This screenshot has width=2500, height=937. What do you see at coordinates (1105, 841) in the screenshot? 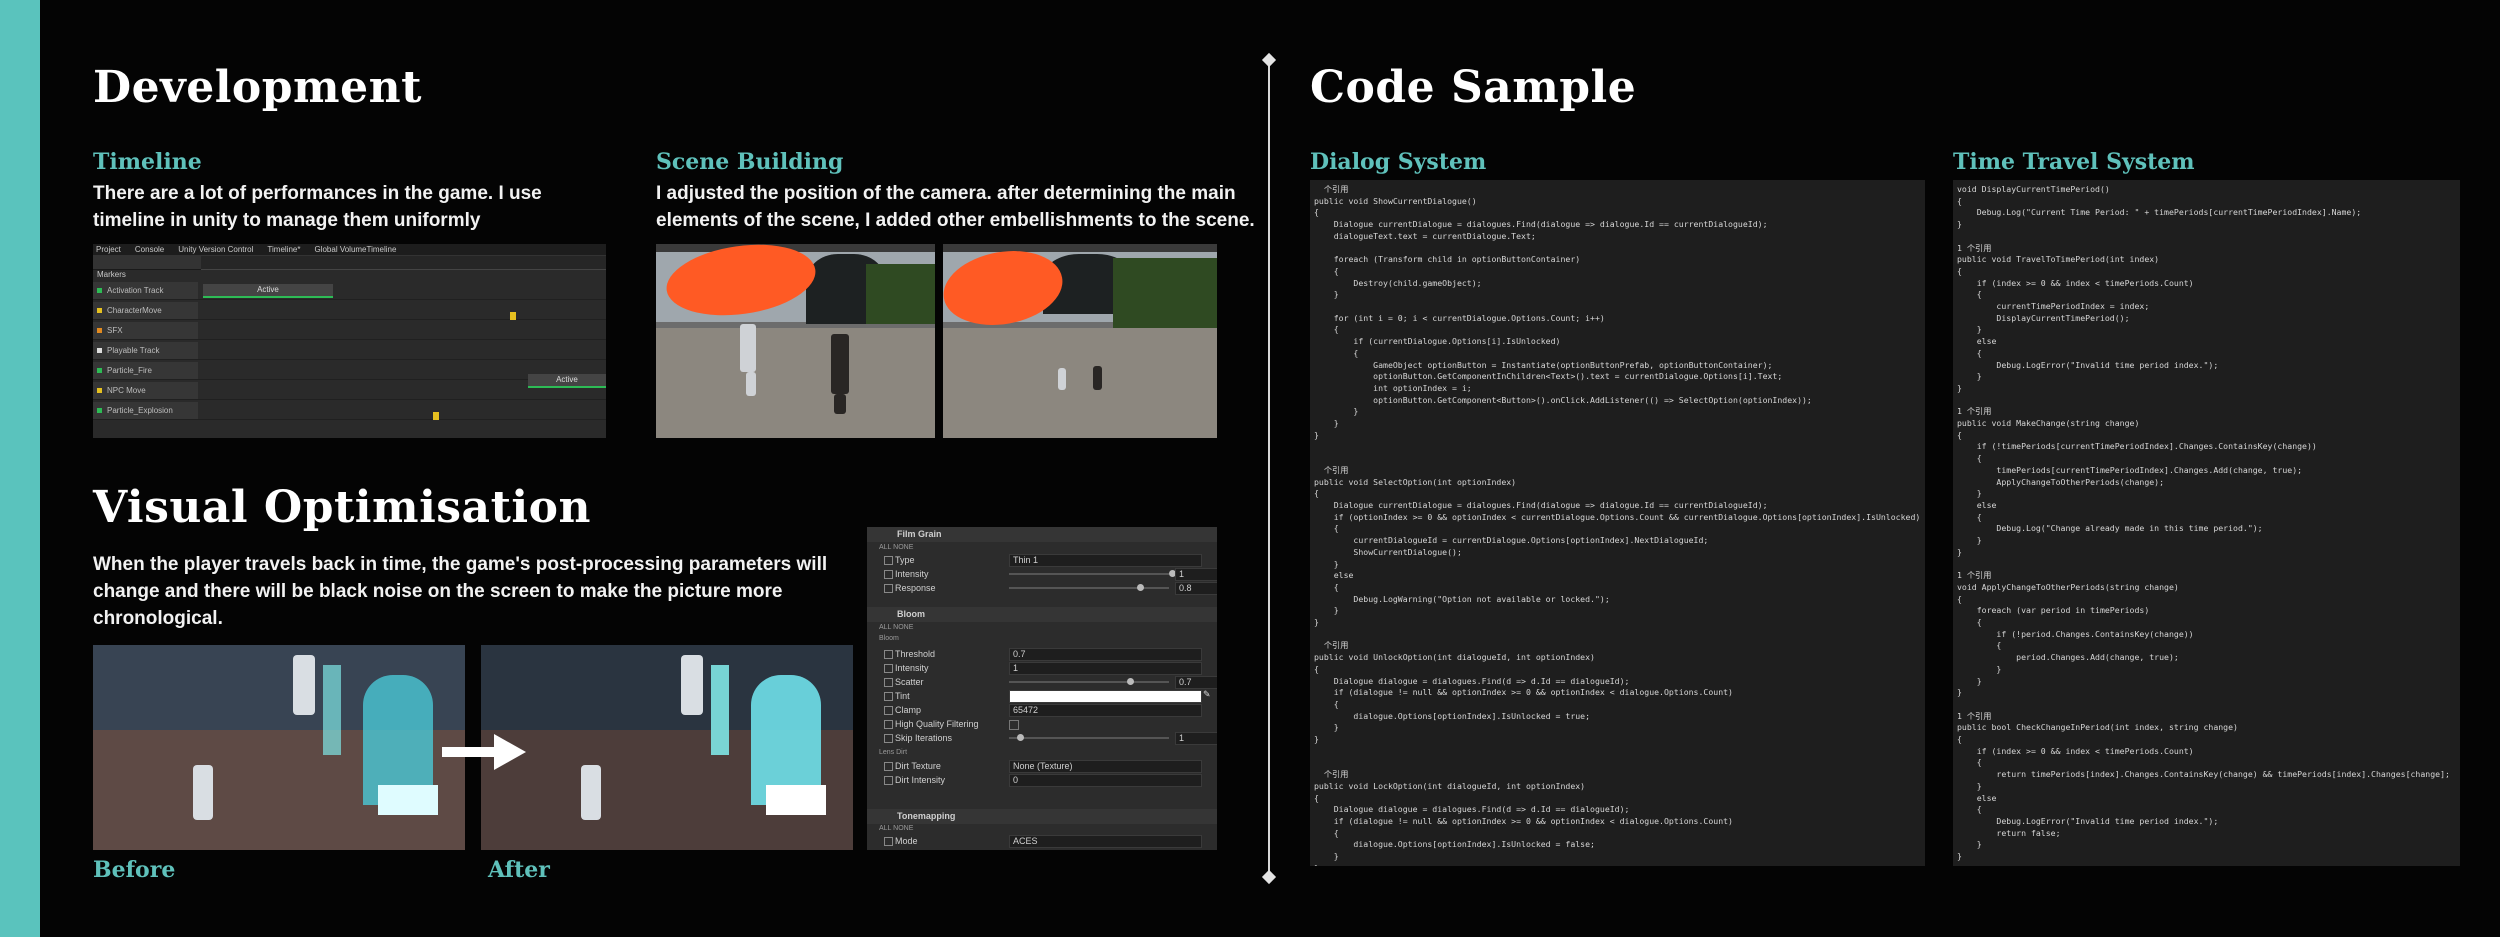
I see `mode-dropdown: ACES` at bounding box center [1105, 841].